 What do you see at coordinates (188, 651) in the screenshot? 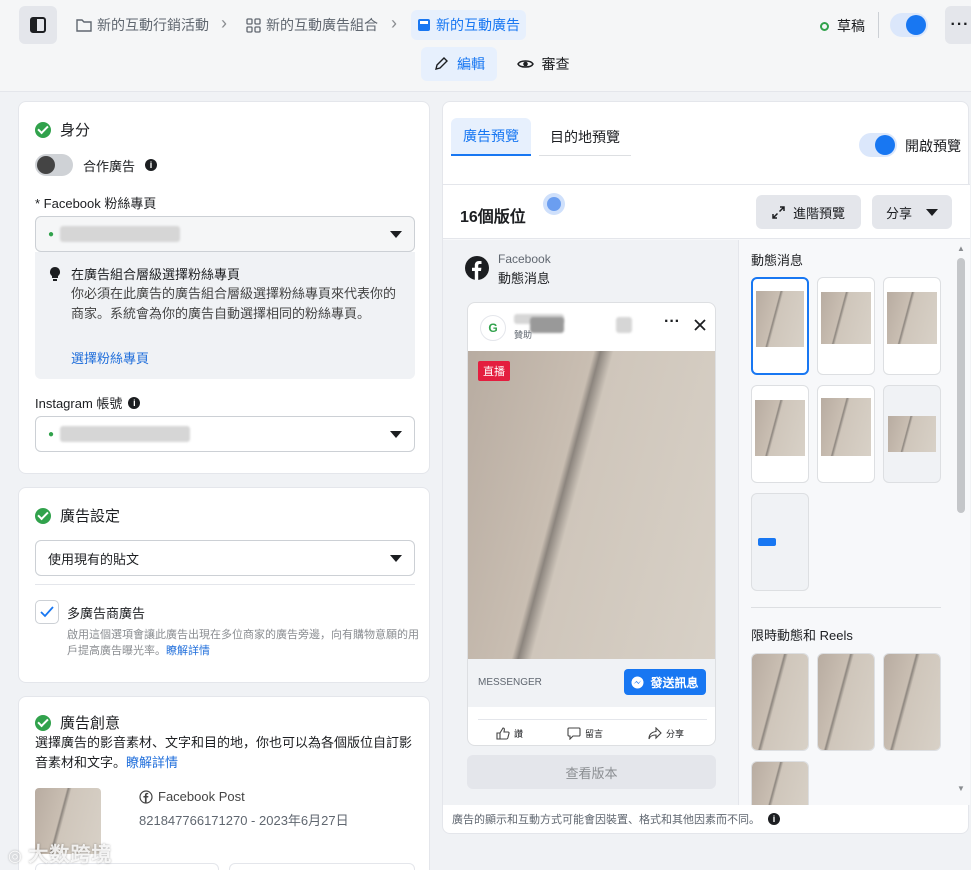
I see `learn-more-link: 瞭解詳情` at bounding box center [188, 651].